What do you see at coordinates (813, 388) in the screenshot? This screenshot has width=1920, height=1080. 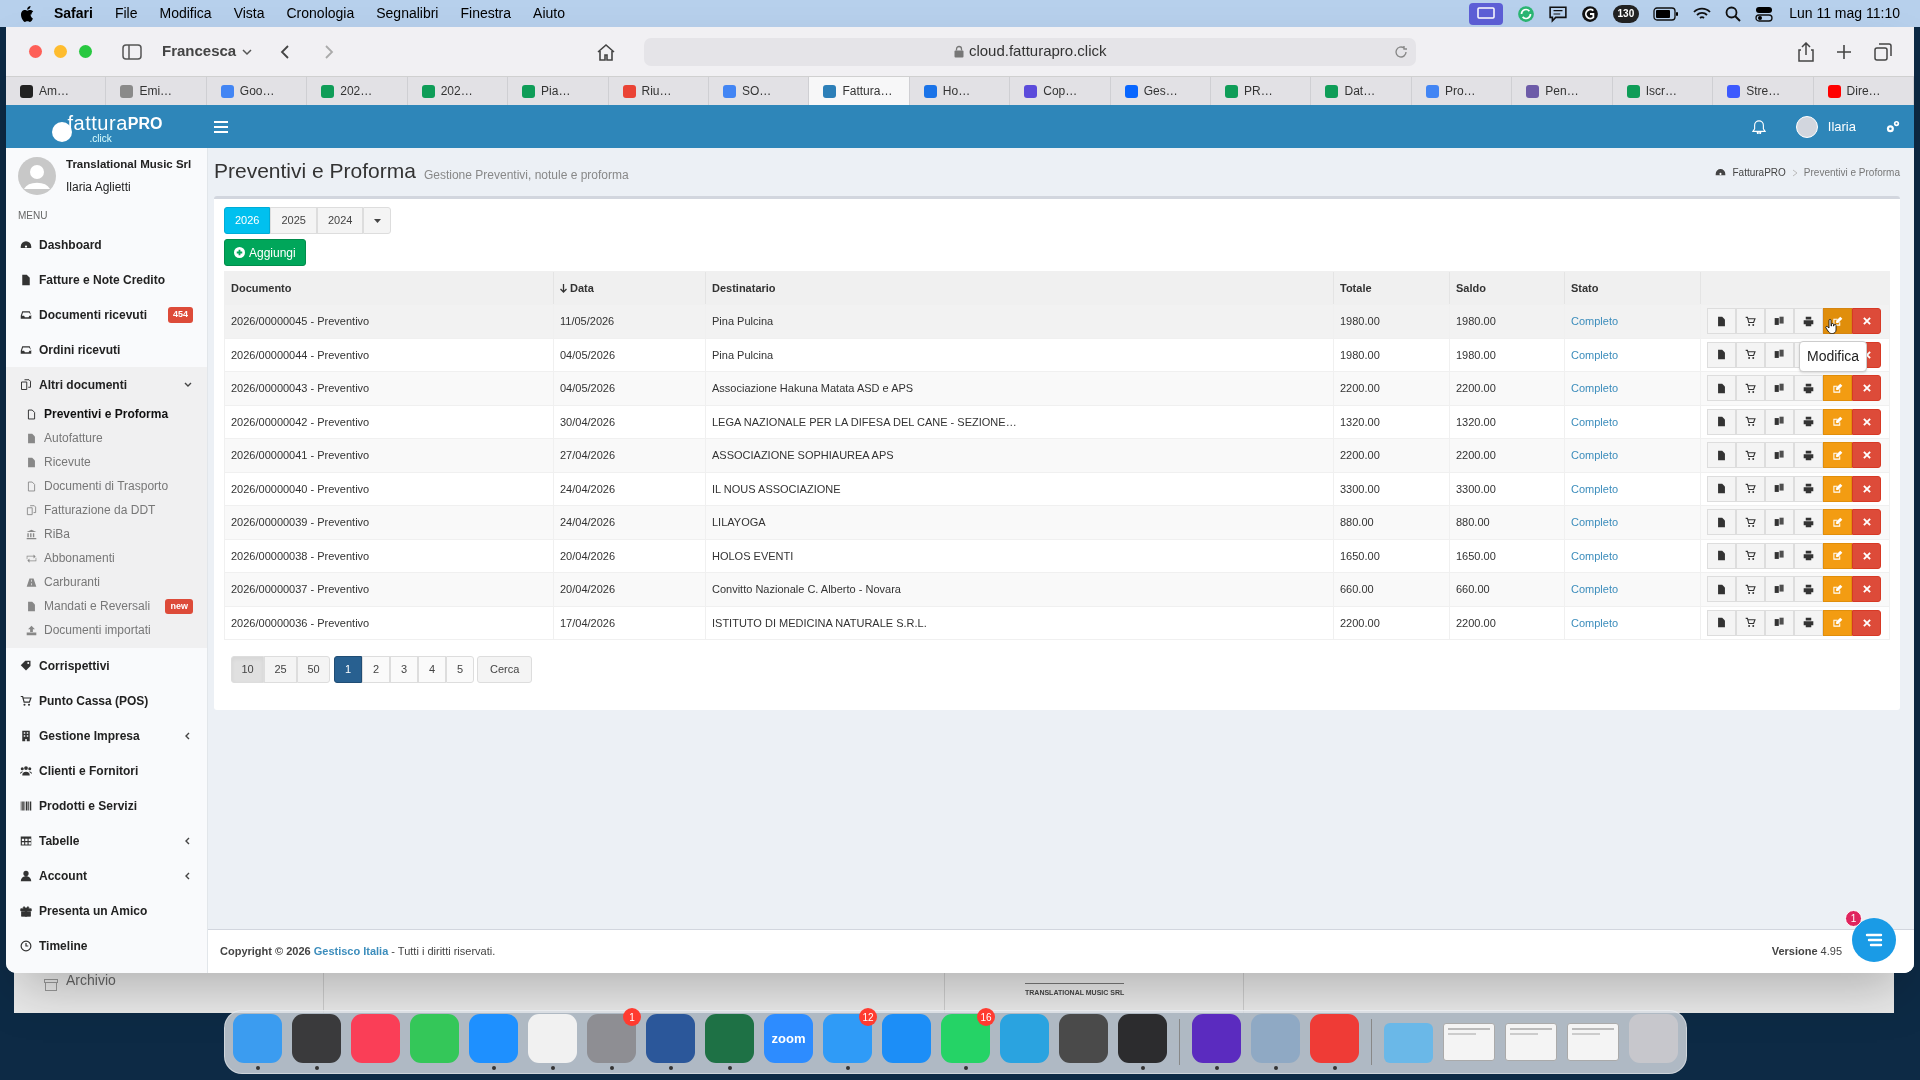 I see `table-cell-text: Associazione Hakuna Matata ASD e APS` at bounding box center [813, 388].